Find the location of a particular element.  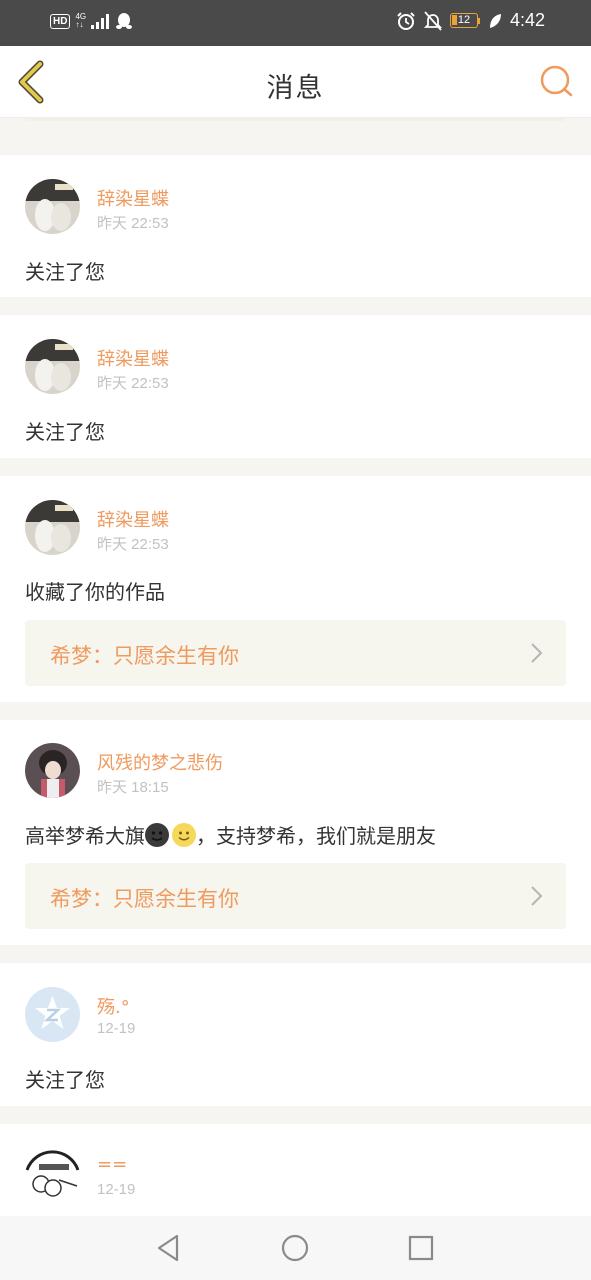

hd-badge: HD is located at coordinates (60, 21).